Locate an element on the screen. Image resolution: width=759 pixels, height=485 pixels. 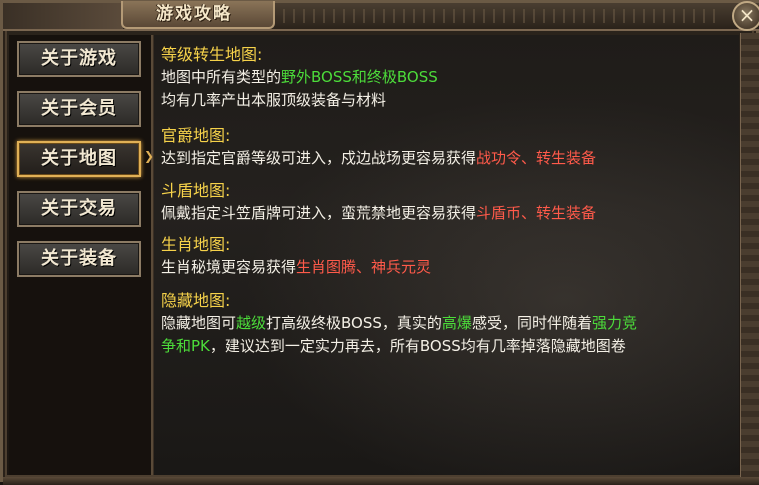
highlight-text: 争和PK is located at coordinates (185, 346).